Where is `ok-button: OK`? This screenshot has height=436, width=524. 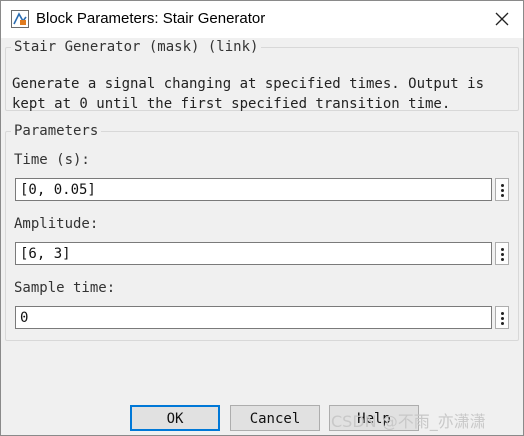 ok-button: OK is located at coordinates (175, 418).